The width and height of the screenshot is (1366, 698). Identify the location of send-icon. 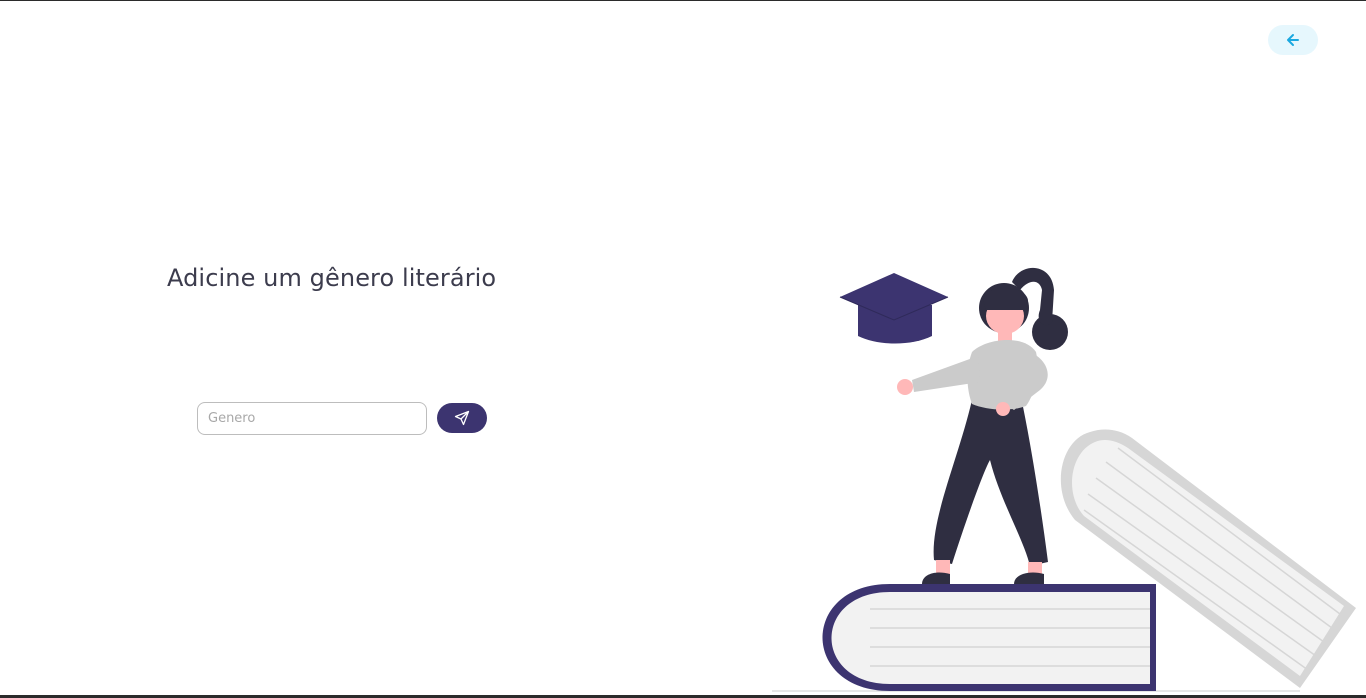
(462, 418).